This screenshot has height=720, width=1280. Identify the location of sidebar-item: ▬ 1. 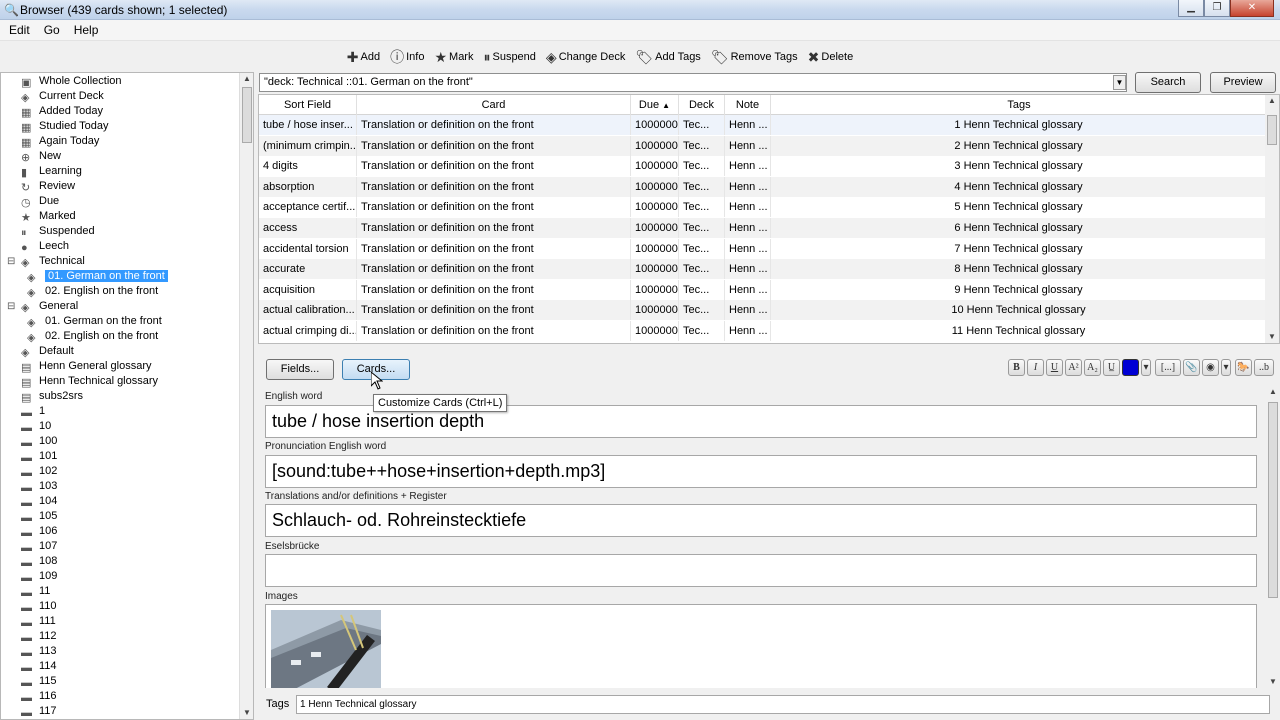
(26, 411).